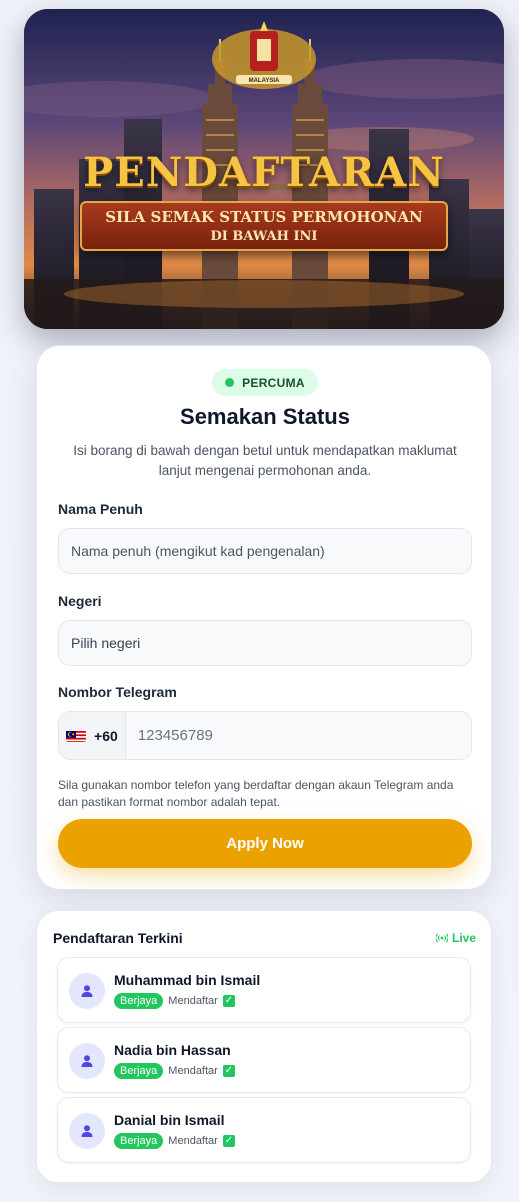 This screenshot has height=1202, width=519. What do you see at coordinates (106, 643) in the screenshot?
I see `state-select-value: Pilih negeri` at bounding box center [106, 643].